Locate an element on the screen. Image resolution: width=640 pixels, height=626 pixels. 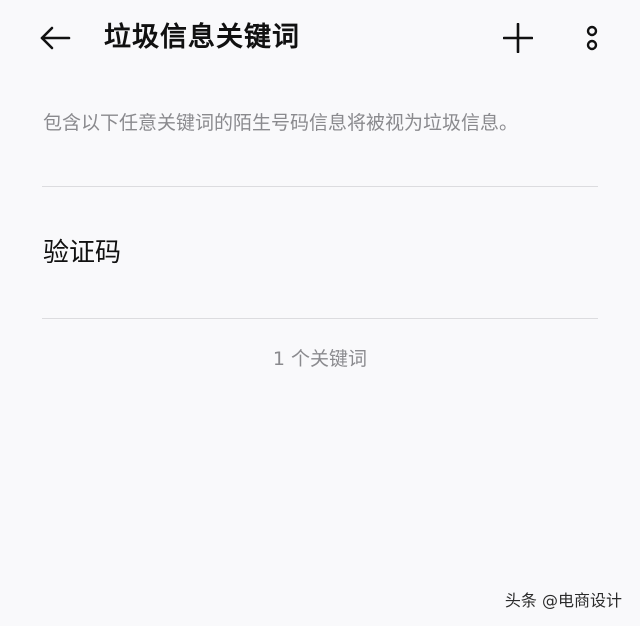
plus-icon is located at coordinates (518, 38).